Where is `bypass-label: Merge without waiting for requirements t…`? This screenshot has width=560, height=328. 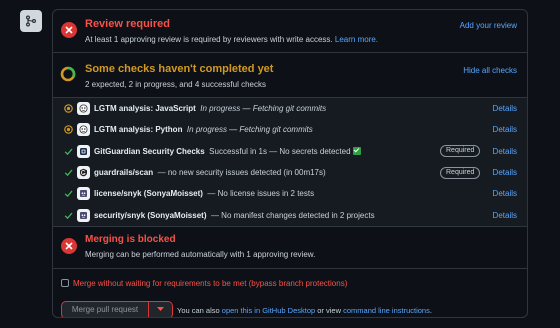 bypass-label: Merge without waiting for requirements t… is located at coordinates (210, 283).